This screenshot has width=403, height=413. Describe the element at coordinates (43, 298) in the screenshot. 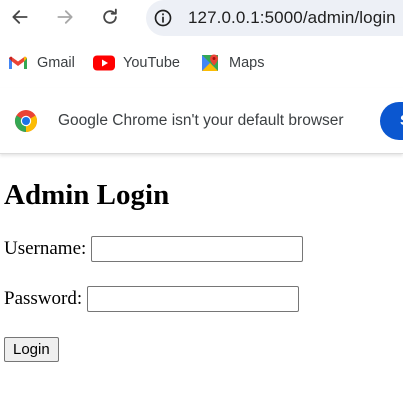

I see `password-label: Password:` at that location.